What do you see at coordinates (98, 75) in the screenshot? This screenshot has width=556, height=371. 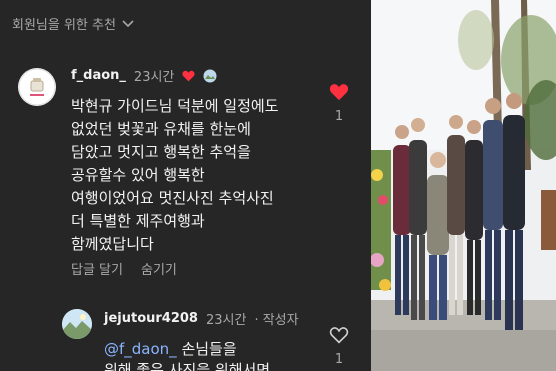 I see `comment-username: f_daon_` at bounding box center [98, 75].